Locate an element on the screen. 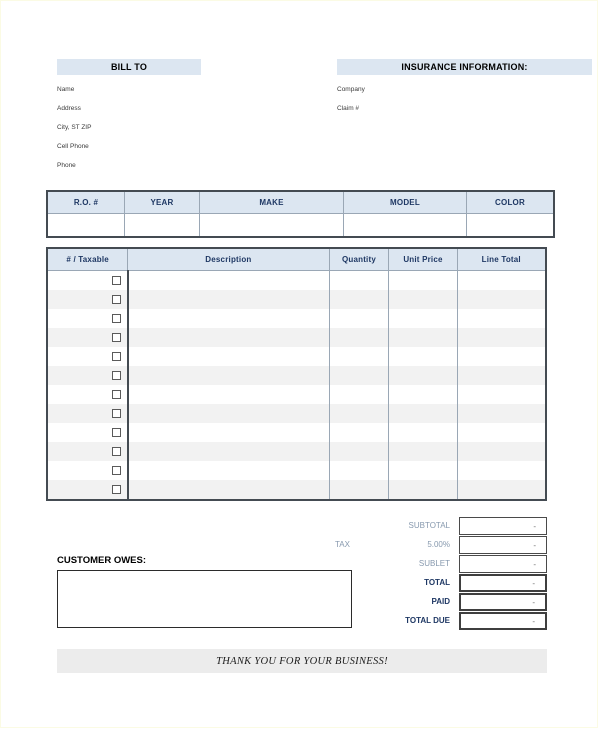 The height and width of the screenshot is (730, 600). totals-row: TAX 5.00% - is located at coordinates (439, 544).